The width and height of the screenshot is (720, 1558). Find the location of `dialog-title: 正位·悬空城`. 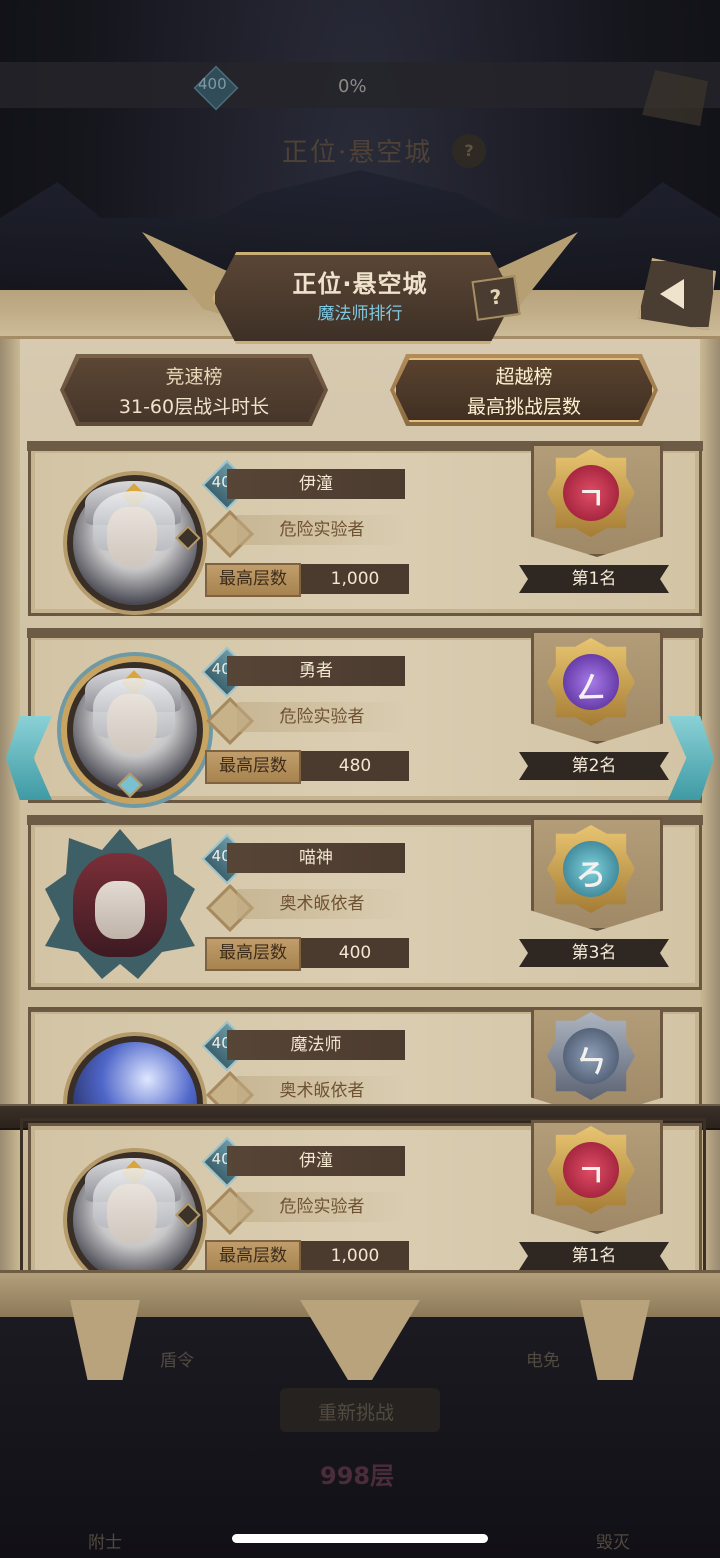

dialog-title: 正位·悬空城 is located at coordinates (360, 284).